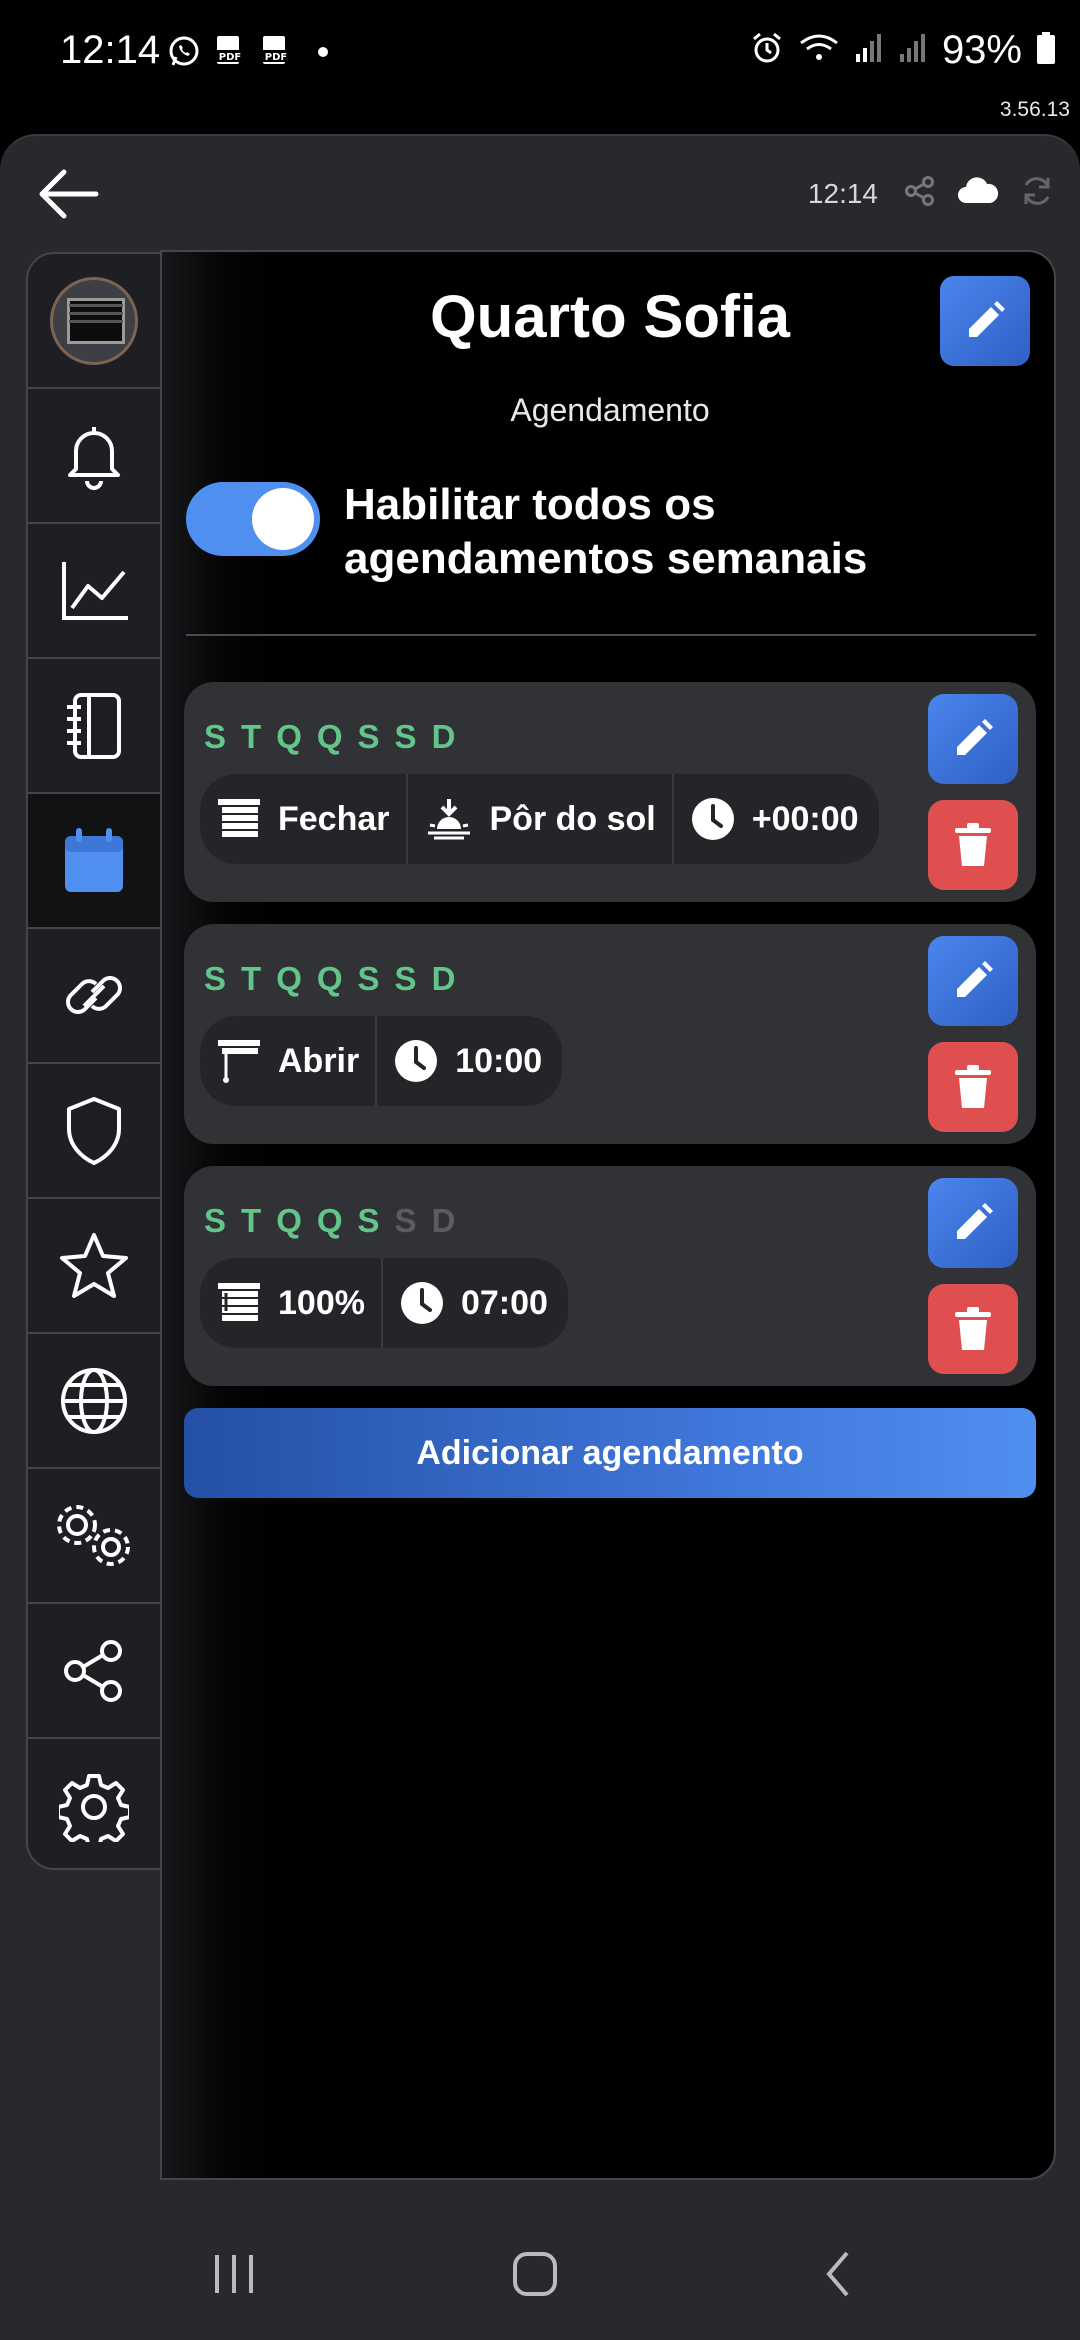 This screenshot has height=2340, width=1080. What do you see at coordinates (323, 52) in the screenshot?
I see `more-notifications-dot-icon` at bounding box center [323, 52].